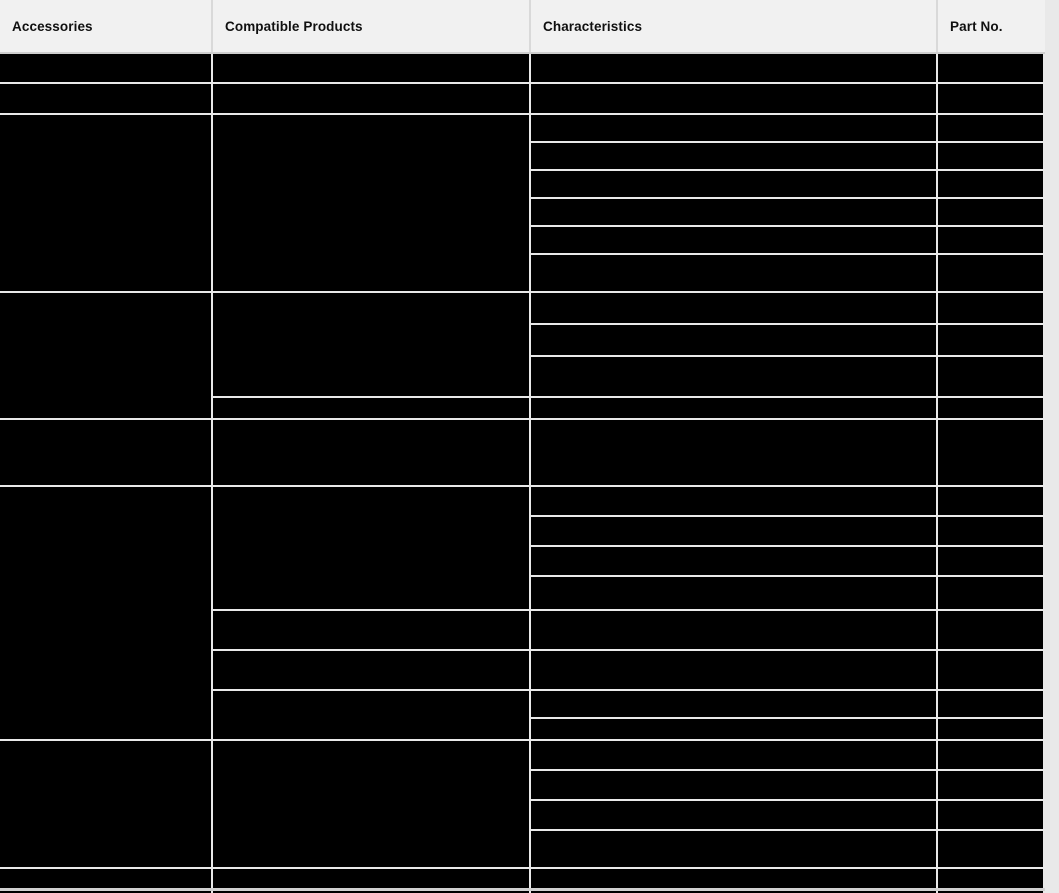 The width and height of the screenshot is (1059, 893). Describe the element at coordinates (976, 26) in the screenshot. I see `column-header-label: Part No.` at that location.